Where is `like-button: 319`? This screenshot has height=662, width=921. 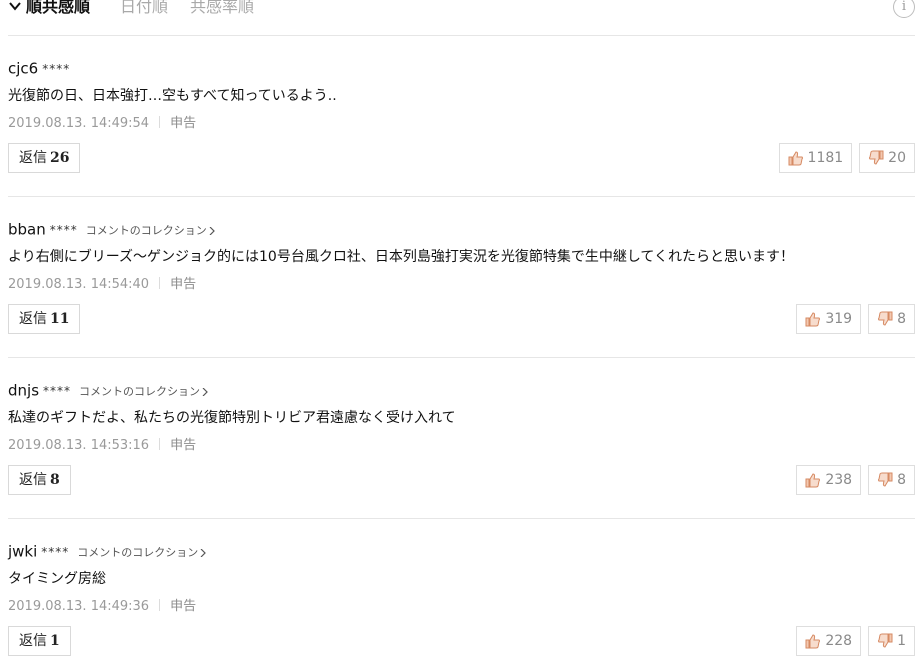 like-button: 319 is located at coordinates (829, 319).